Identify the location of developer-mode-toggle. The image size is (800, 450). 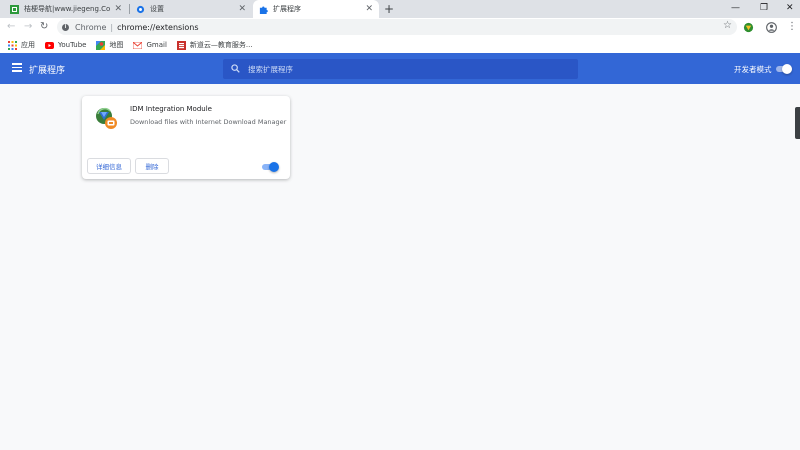
(784, 69).